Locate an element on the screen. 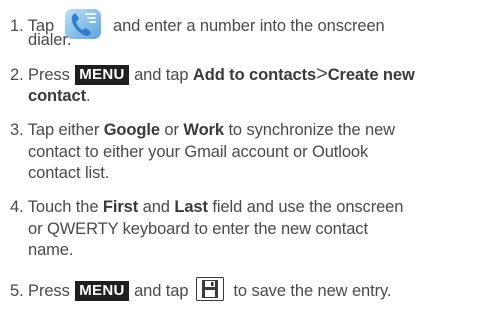 The width and height of the screenshot is (487, 314). step-number: 1. is located at coordinates (17, 26).